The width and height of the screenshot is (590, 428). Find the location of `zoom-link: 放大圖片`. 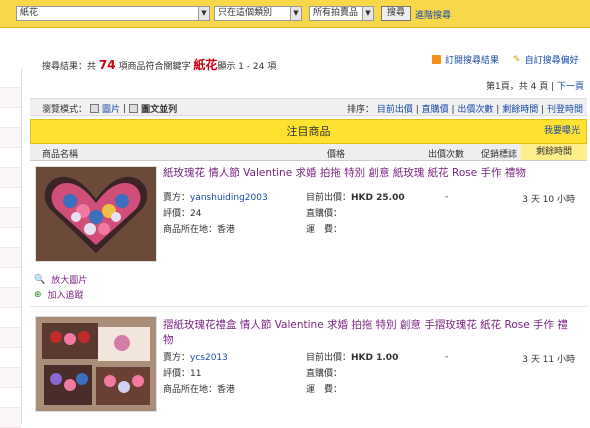

zoom-link: 放大圖片 is located at coordinates (69, 279).